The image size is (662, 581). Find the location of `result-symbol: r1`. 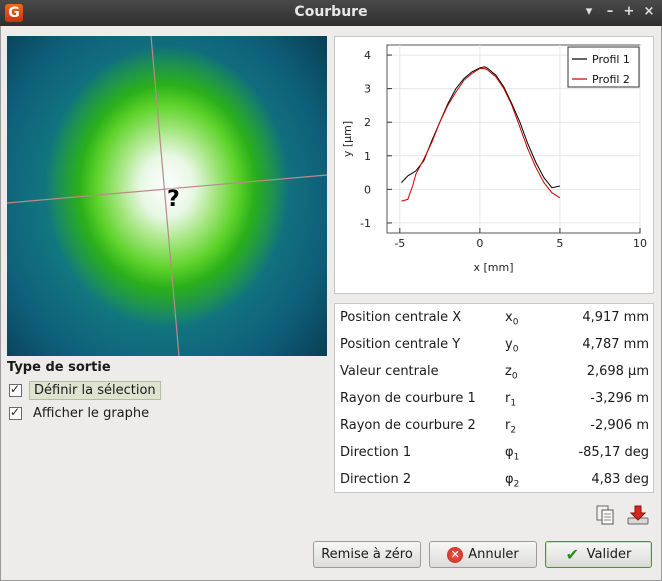

result-symbol: r1 is located at coordinates (510, 400).